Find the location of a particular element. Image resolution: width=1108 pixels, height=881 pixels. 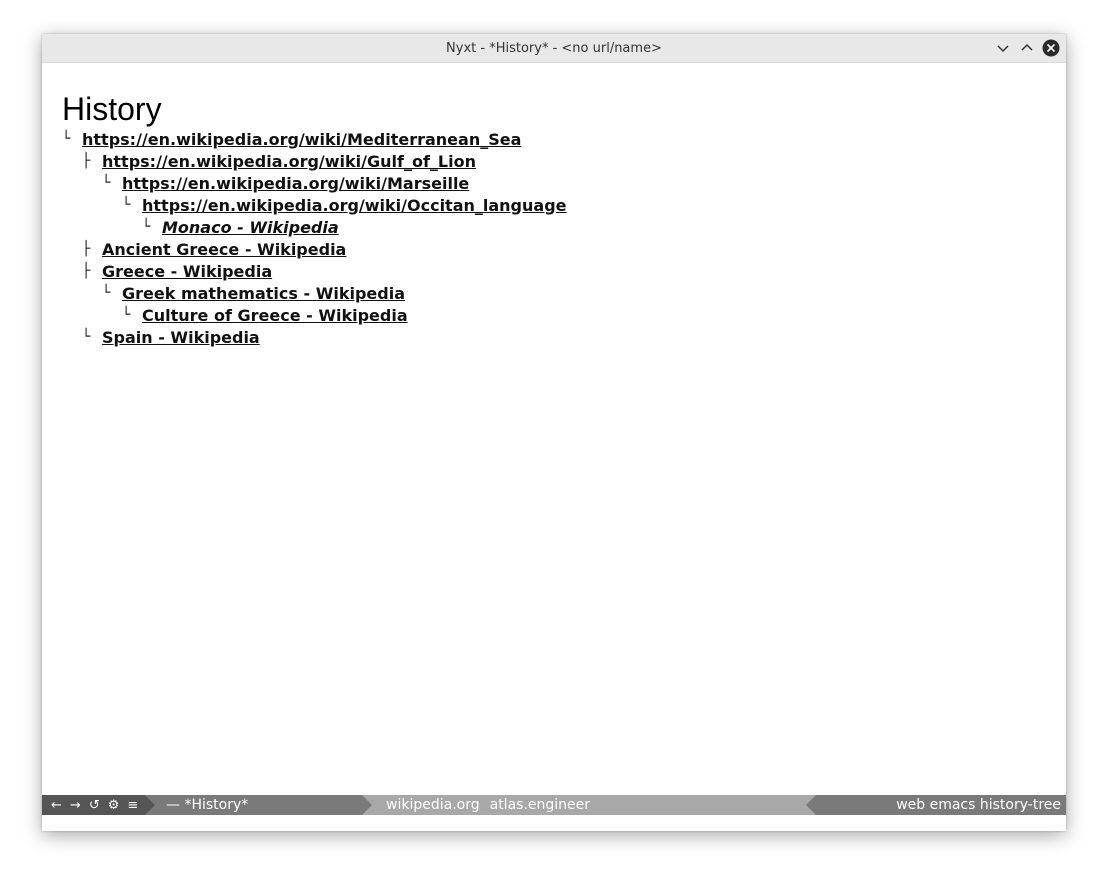

history-tree-row: ├ Ancient Greece - Wikipedia is located at coordinates (314, 249).